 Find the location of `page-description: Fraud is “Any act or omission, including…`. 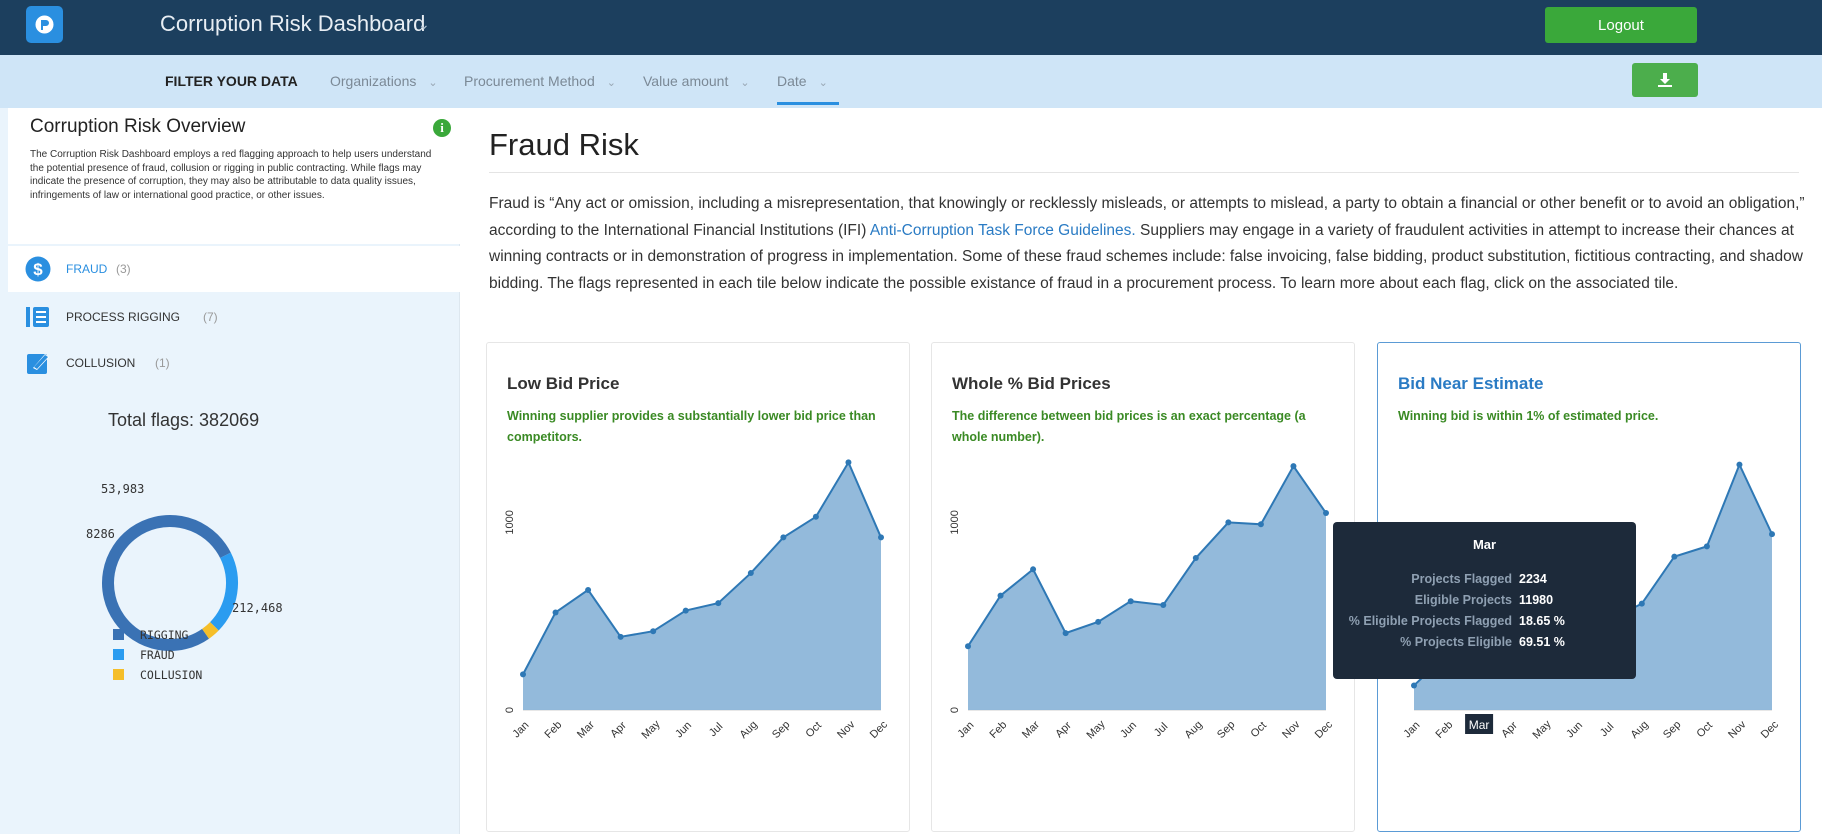

page-description: Fraud is “Any act or omission, including… is located at coordinates (1148, 244).